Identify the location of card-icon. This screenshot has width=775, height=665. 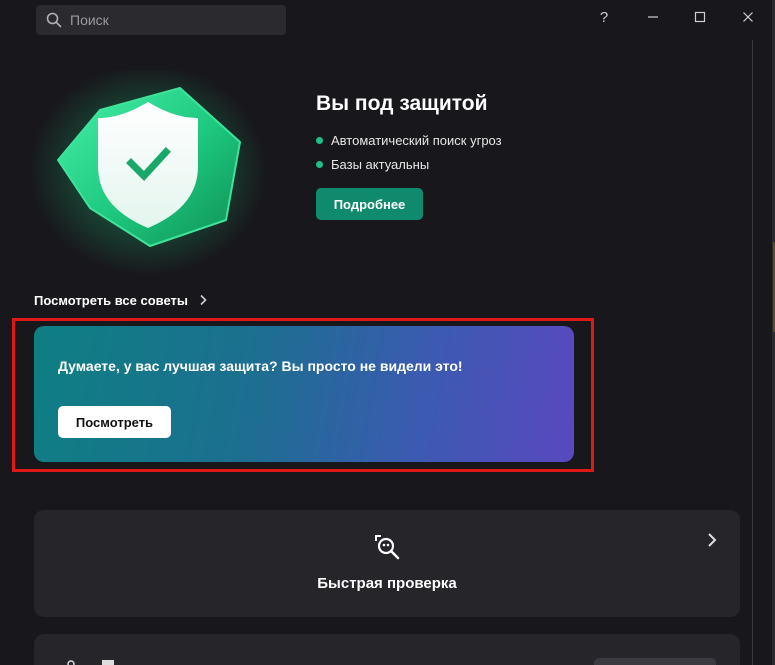
(71, 662).